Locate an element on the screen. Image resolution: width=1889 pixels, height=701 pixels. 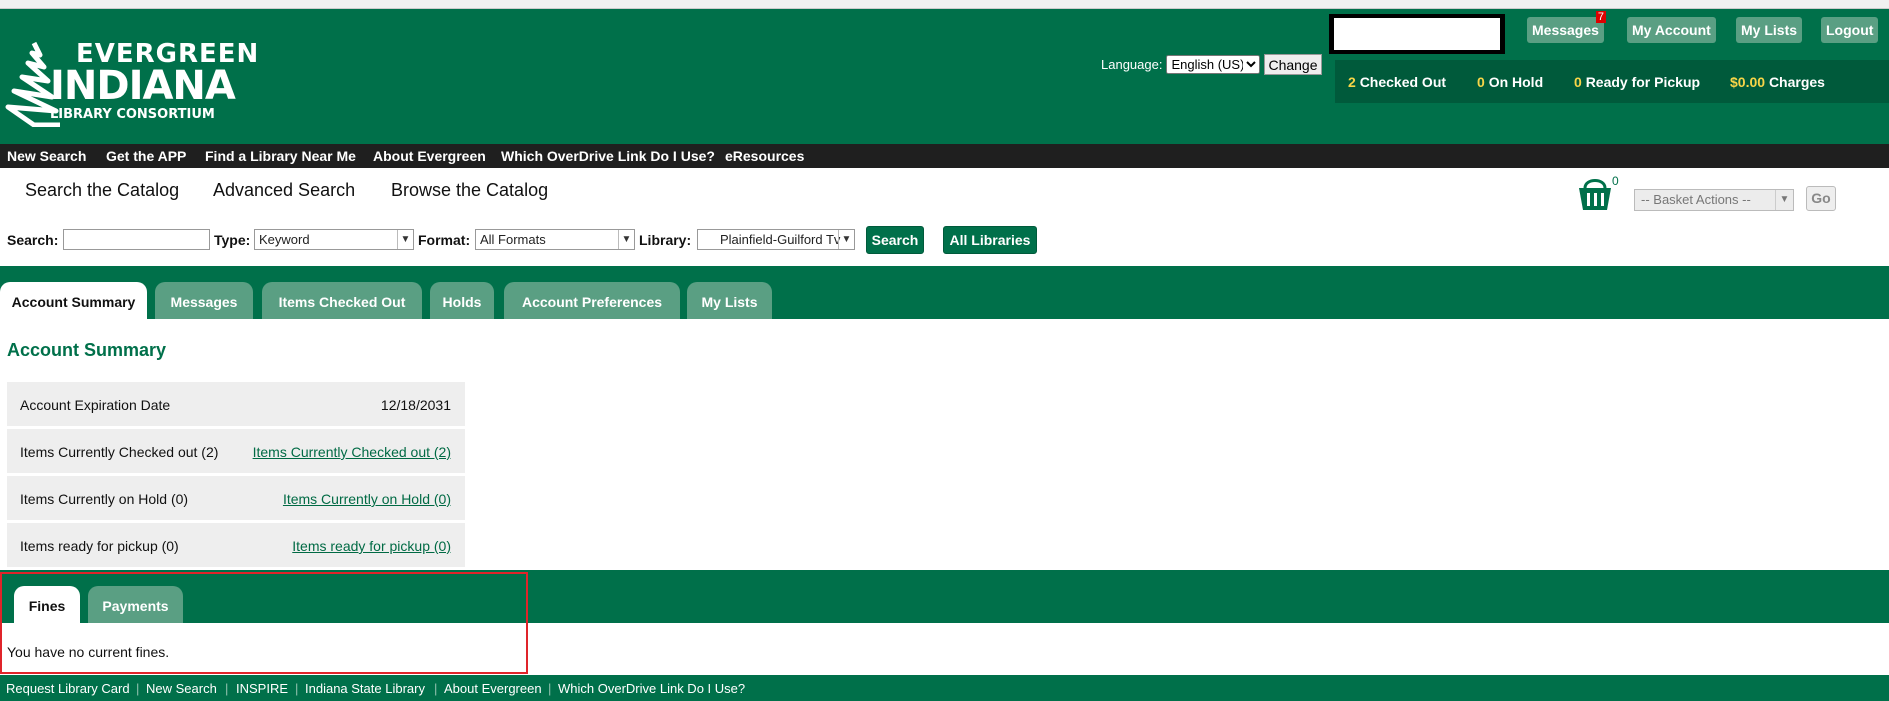
basket-go-button: Go is located at coordinates (1821, 198).